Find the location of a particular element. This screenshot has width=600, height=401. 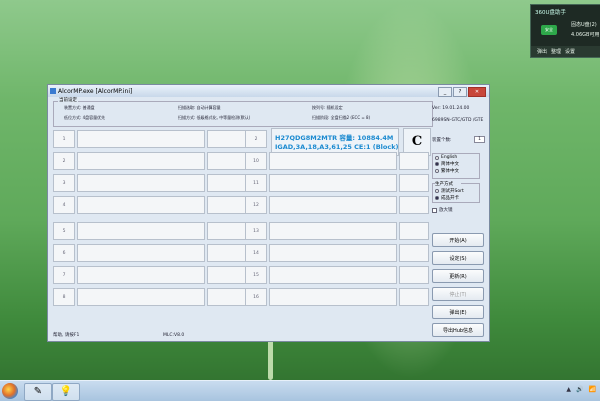

eject-button: 弹出(E) is located at coordinates (458, 312).